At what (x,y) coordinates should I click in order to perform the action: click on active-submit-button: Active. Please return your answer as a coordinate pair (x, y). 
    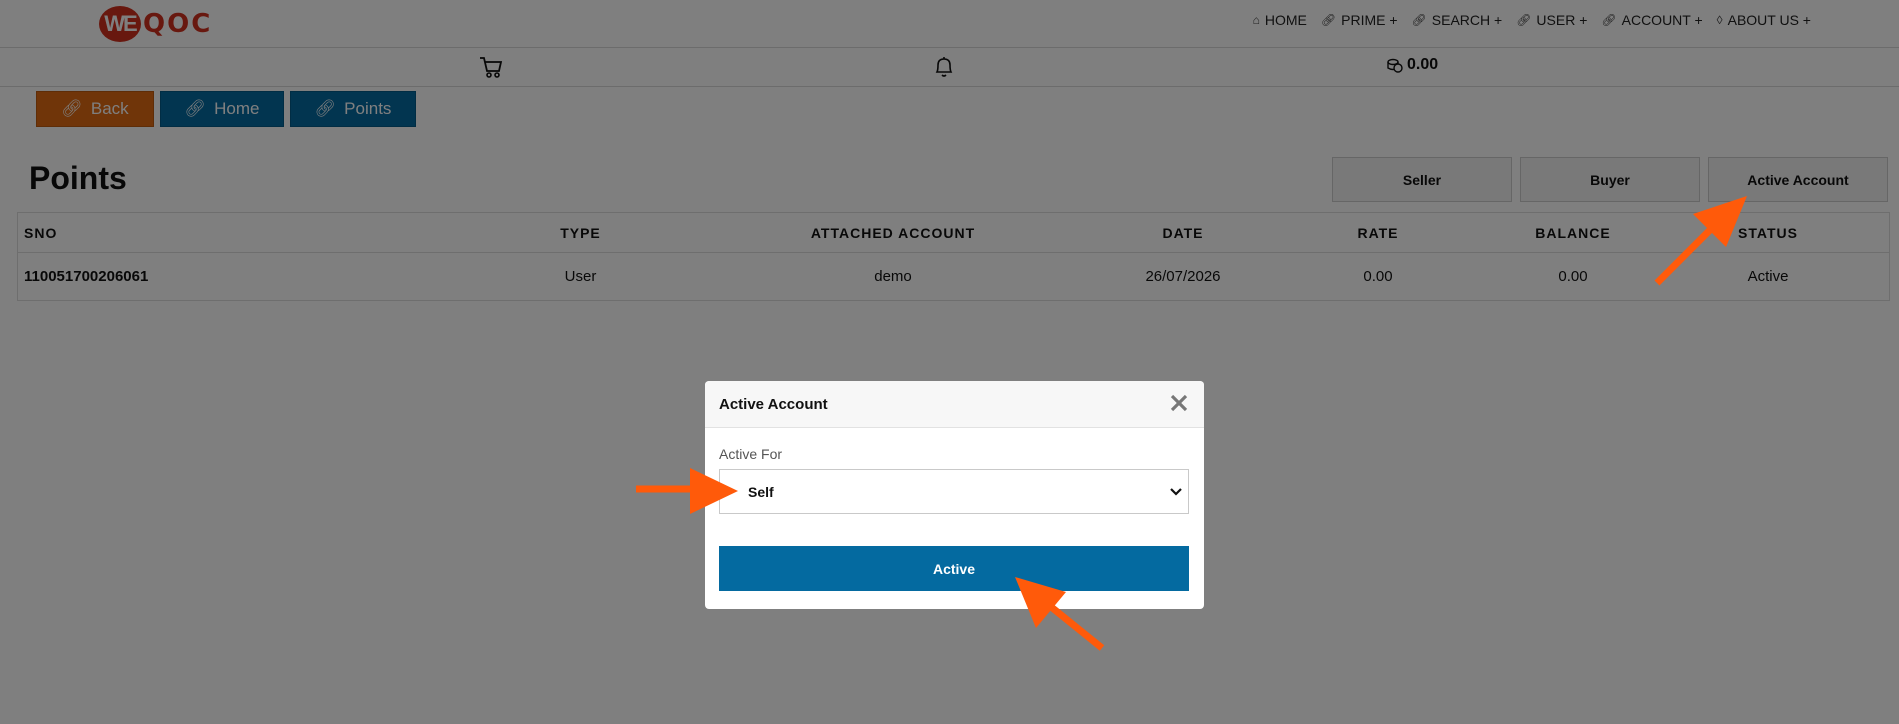
    Looking at the image, I should click on (954, 568).